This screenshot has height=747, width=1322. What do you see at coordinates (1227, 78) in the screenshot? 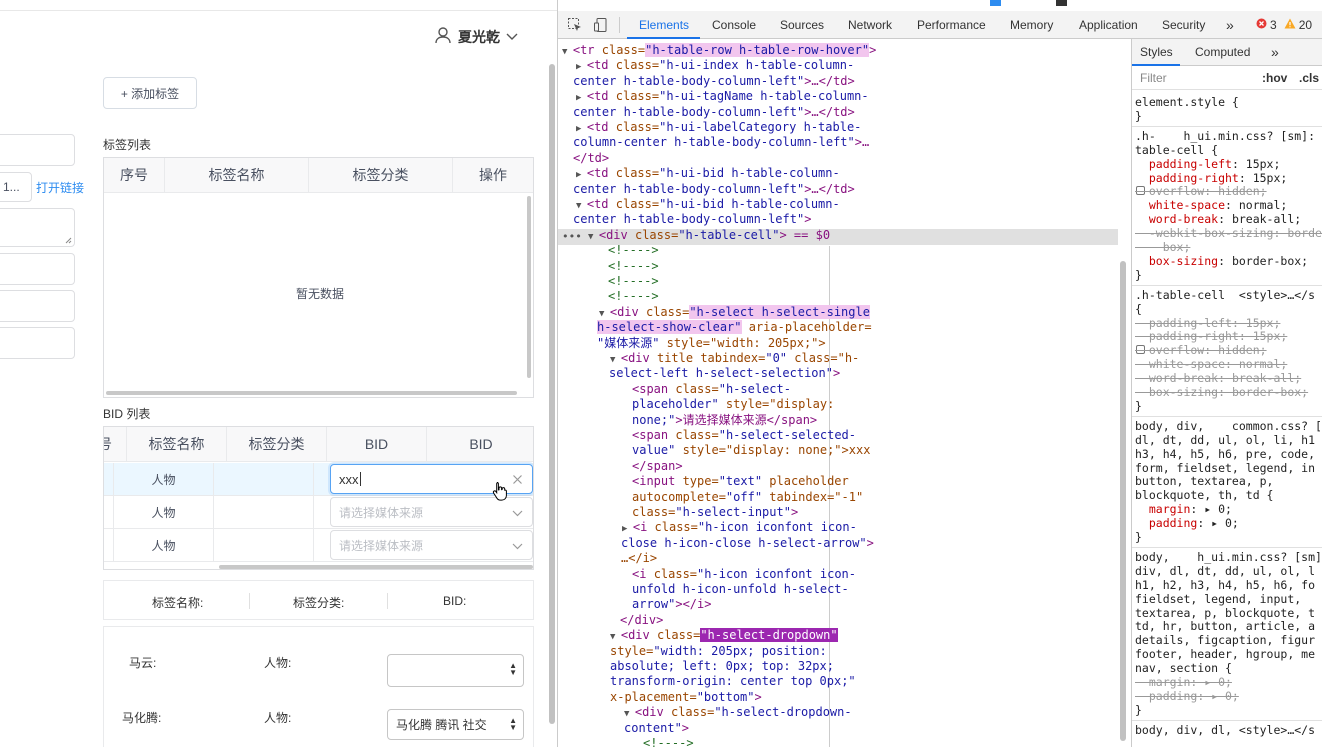
I see `styles-filter: Filter :hov .cls` at bounding box center [1227, 78].